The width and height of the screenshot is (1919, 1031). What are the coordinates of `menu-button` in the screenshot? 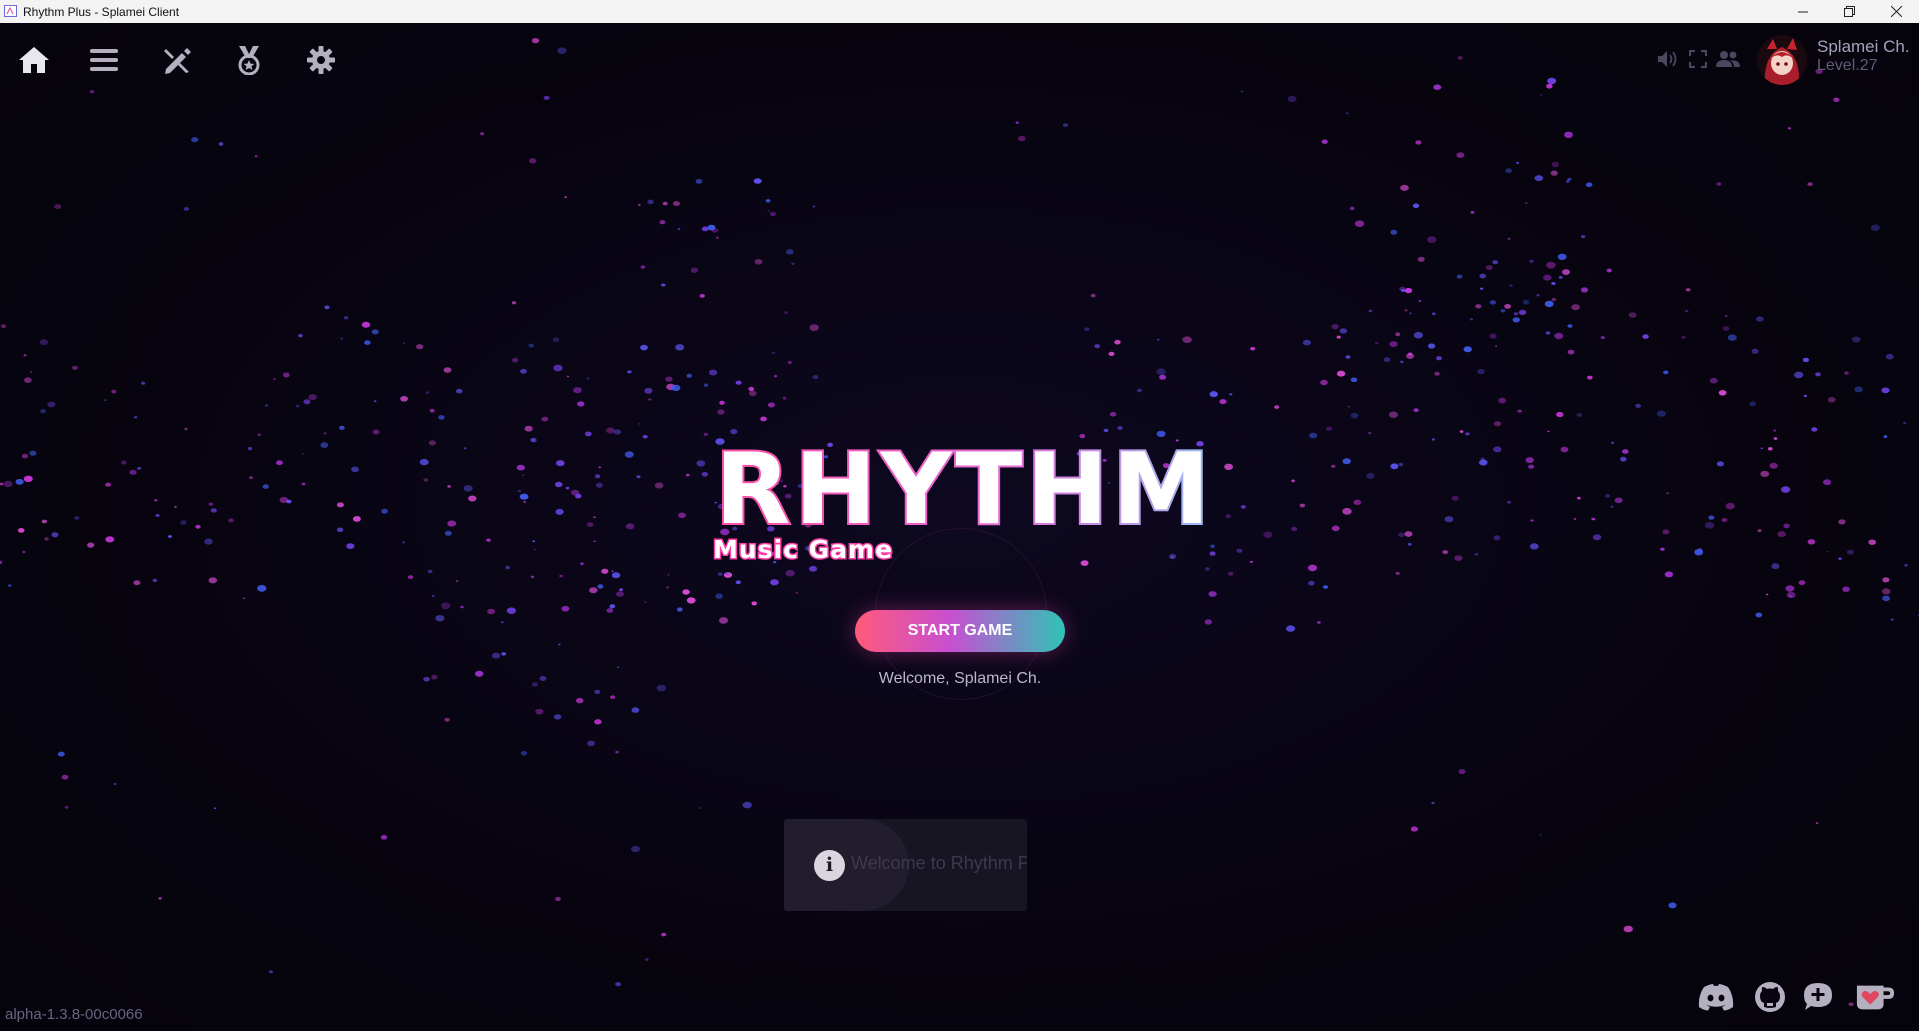 It's located at (104, 60).